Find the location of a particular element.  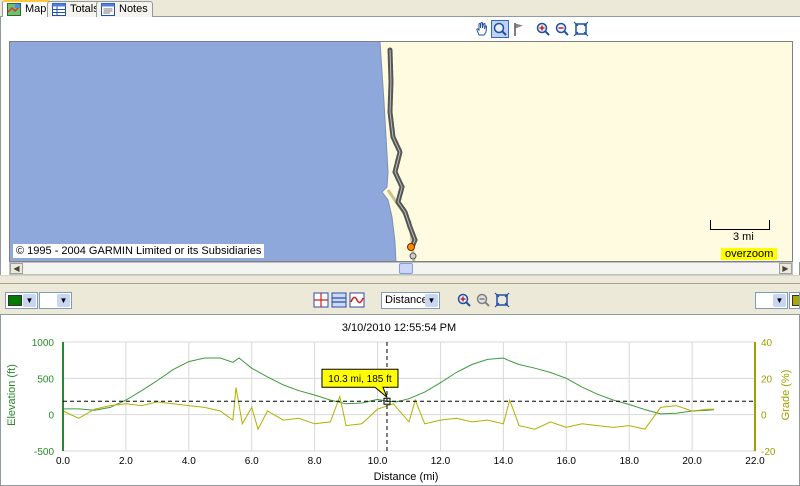

speed-chart-icon is located at coordinates (357, 300).